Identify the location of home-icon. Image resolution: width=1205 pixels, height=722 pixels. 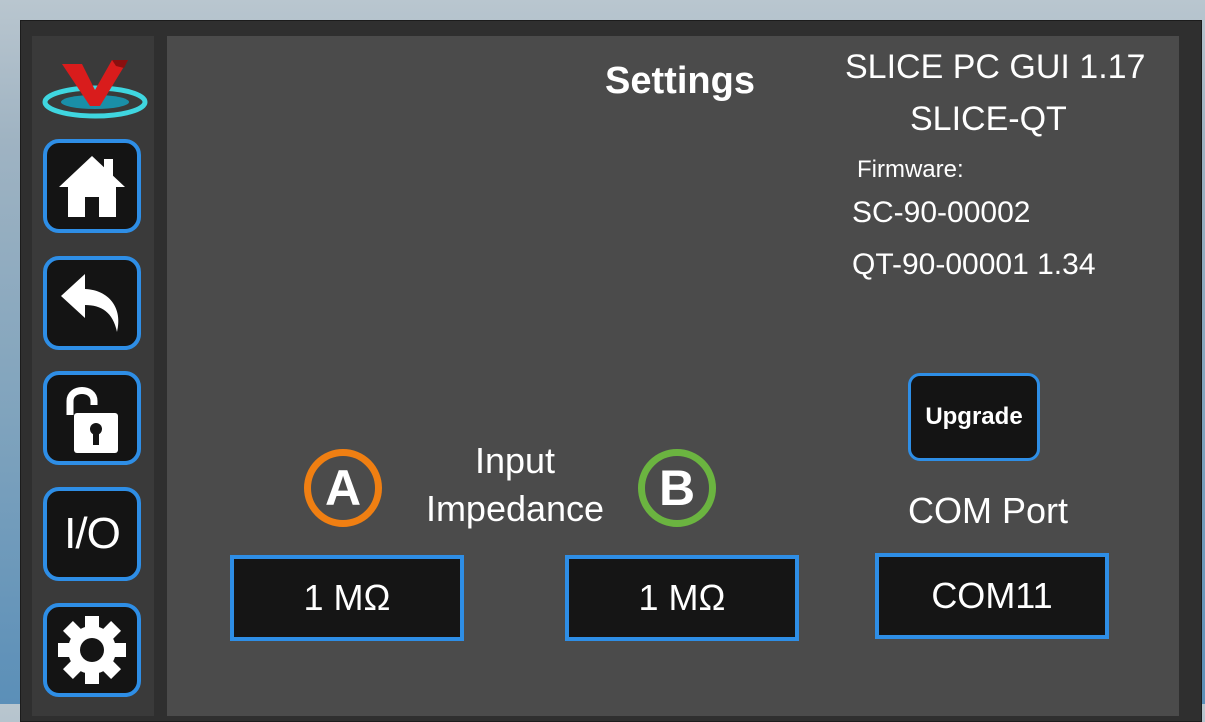
(92, 186).